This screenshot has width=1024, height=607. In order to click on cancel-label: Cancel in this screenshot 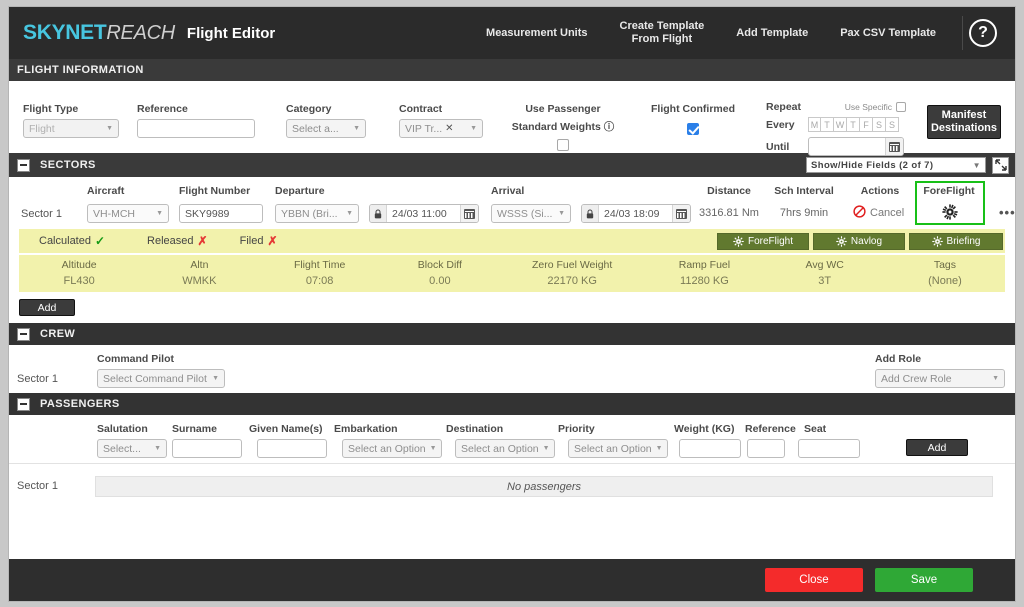, I will do `click(887, 213)`.